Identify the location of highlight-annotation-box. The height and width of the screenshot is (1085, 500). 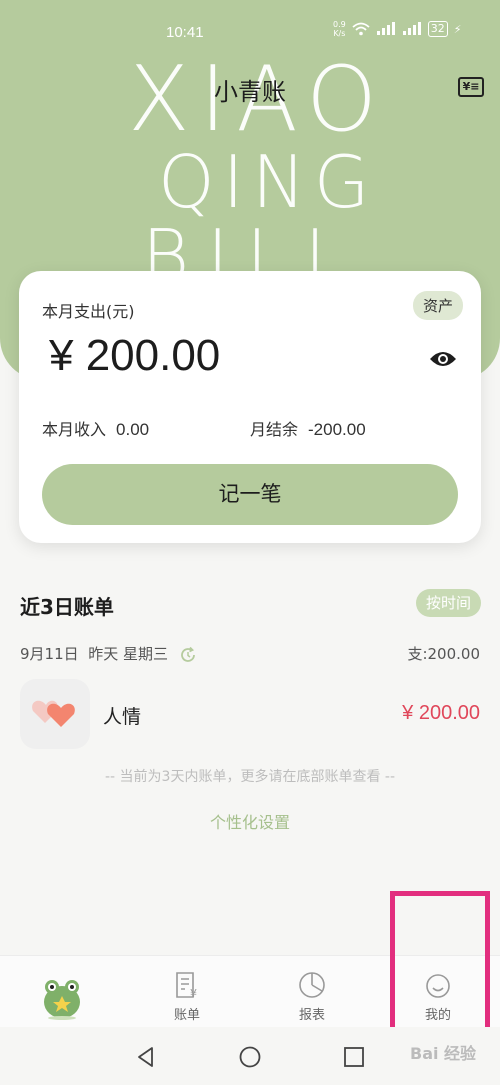
(440, 965).